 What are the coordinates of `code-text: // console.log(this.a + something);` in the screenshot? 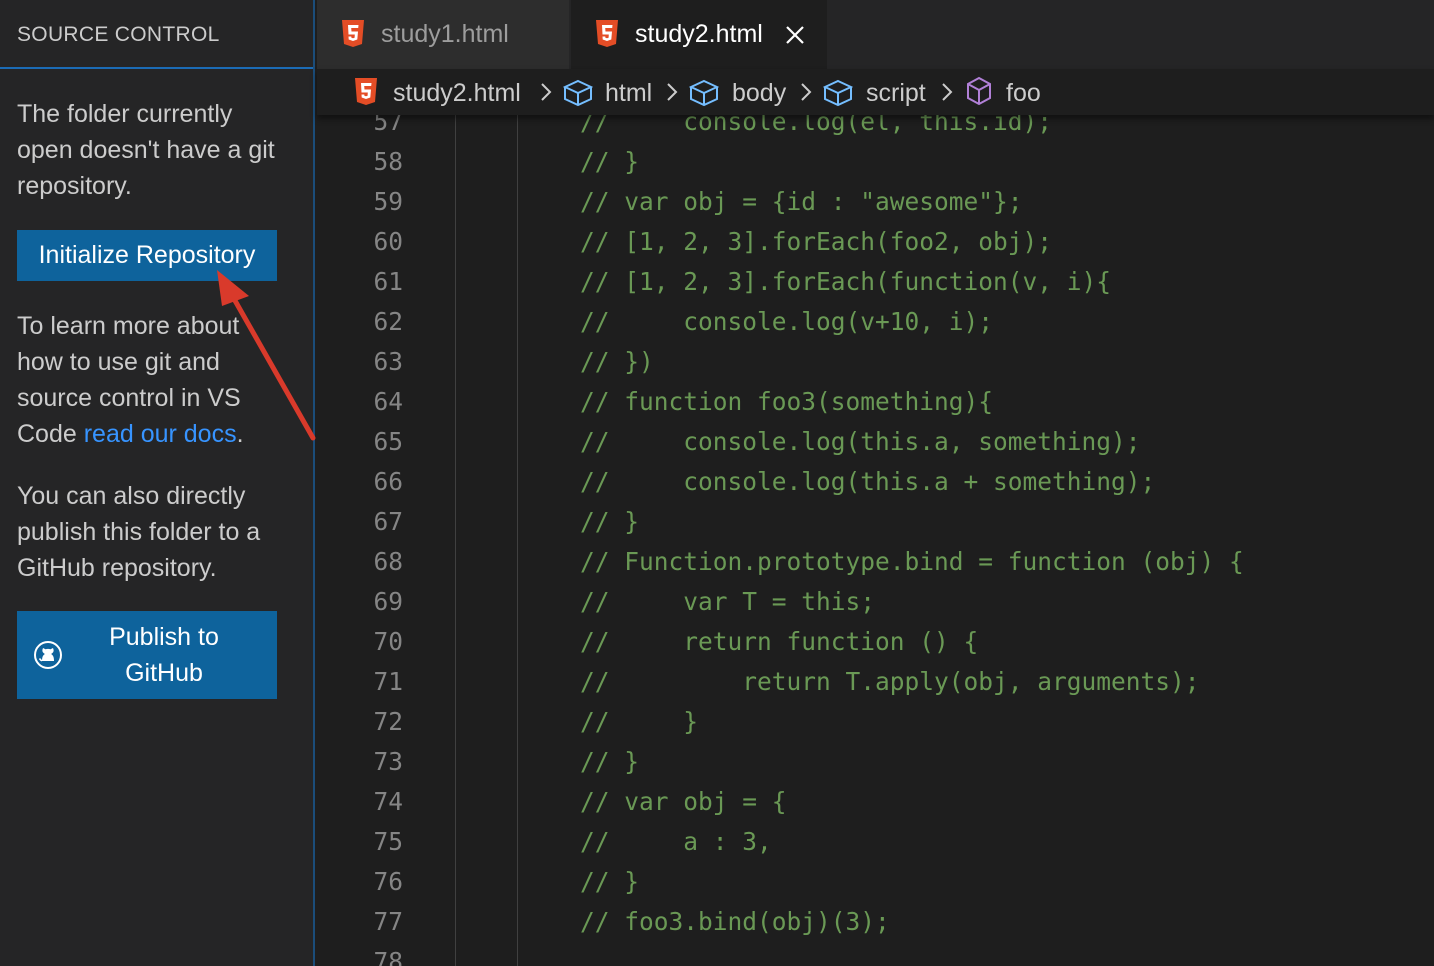 It's located at (868, 481).